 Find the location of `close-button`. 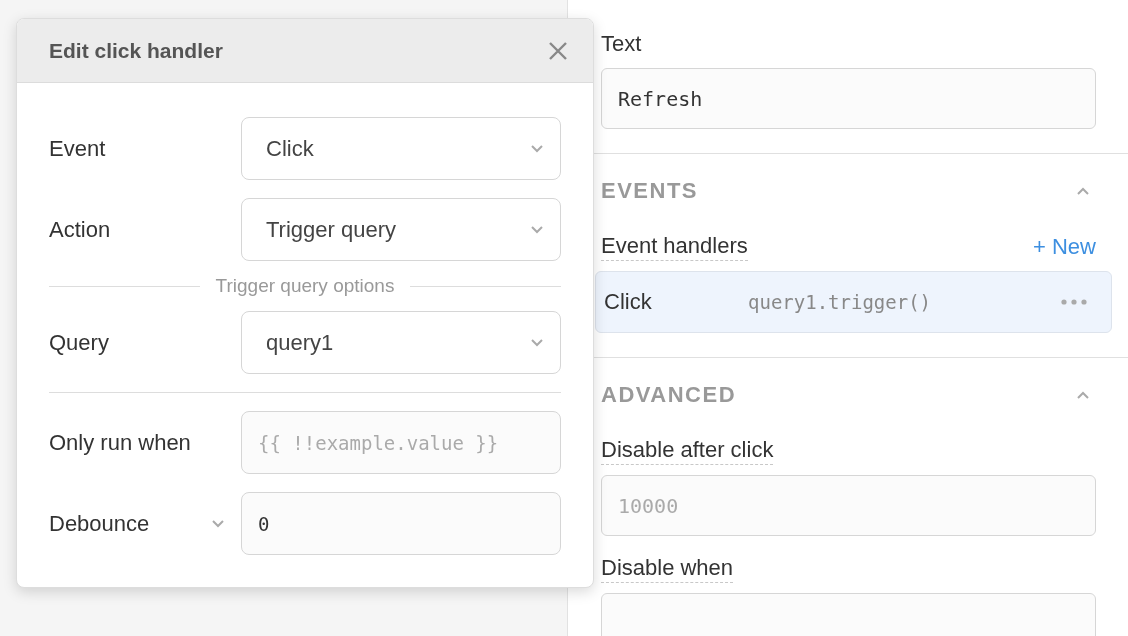

close-button is located at coordinates (558, 50).